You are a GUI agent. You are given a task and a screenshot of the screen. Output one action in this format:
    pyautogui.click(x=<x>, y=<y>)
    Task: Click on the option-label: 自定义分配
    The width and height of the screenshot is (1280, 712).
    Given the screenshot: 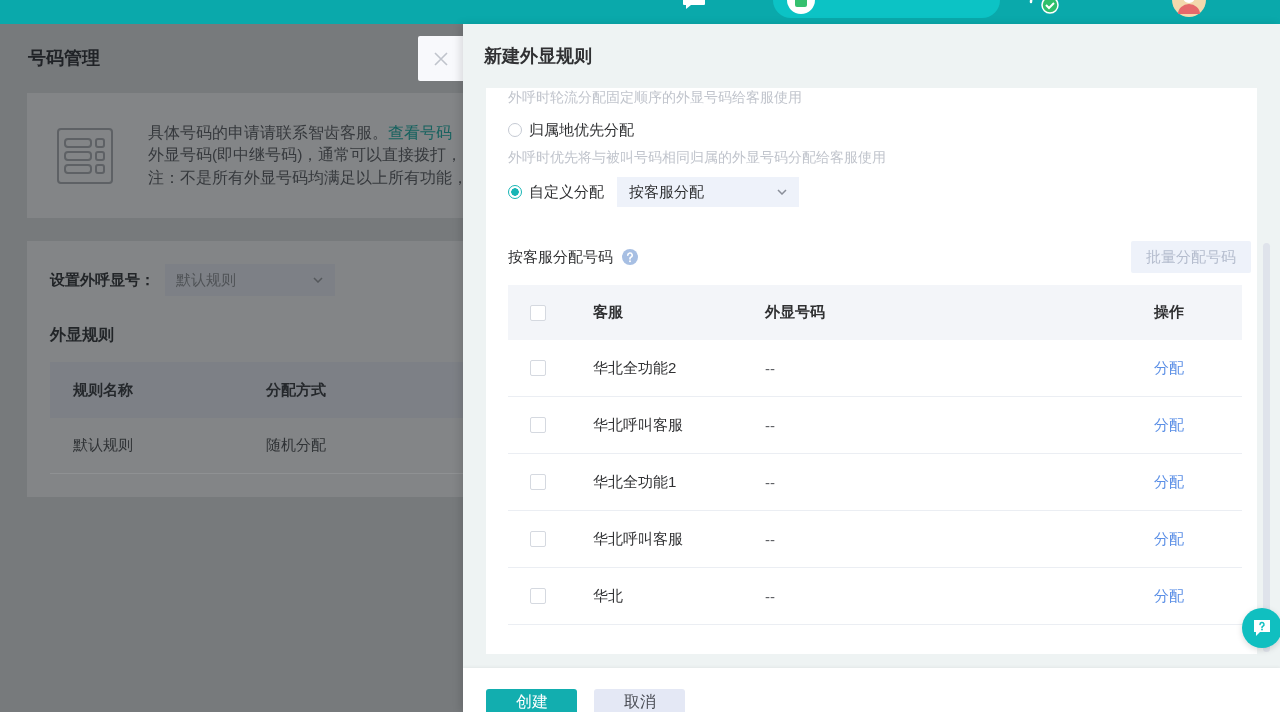 What is the action you would take?
    pyautogui.click(x=566, y=192)
    